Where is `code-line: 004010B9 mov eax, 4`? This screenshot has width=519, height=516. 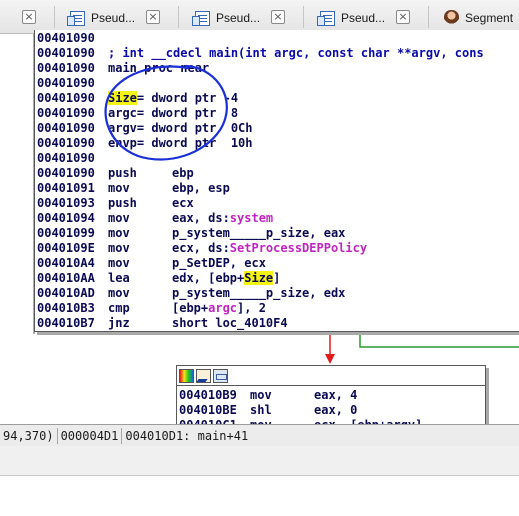 code-line: 004010B9 mov eax, 4 is located at coordinates (332, 395).